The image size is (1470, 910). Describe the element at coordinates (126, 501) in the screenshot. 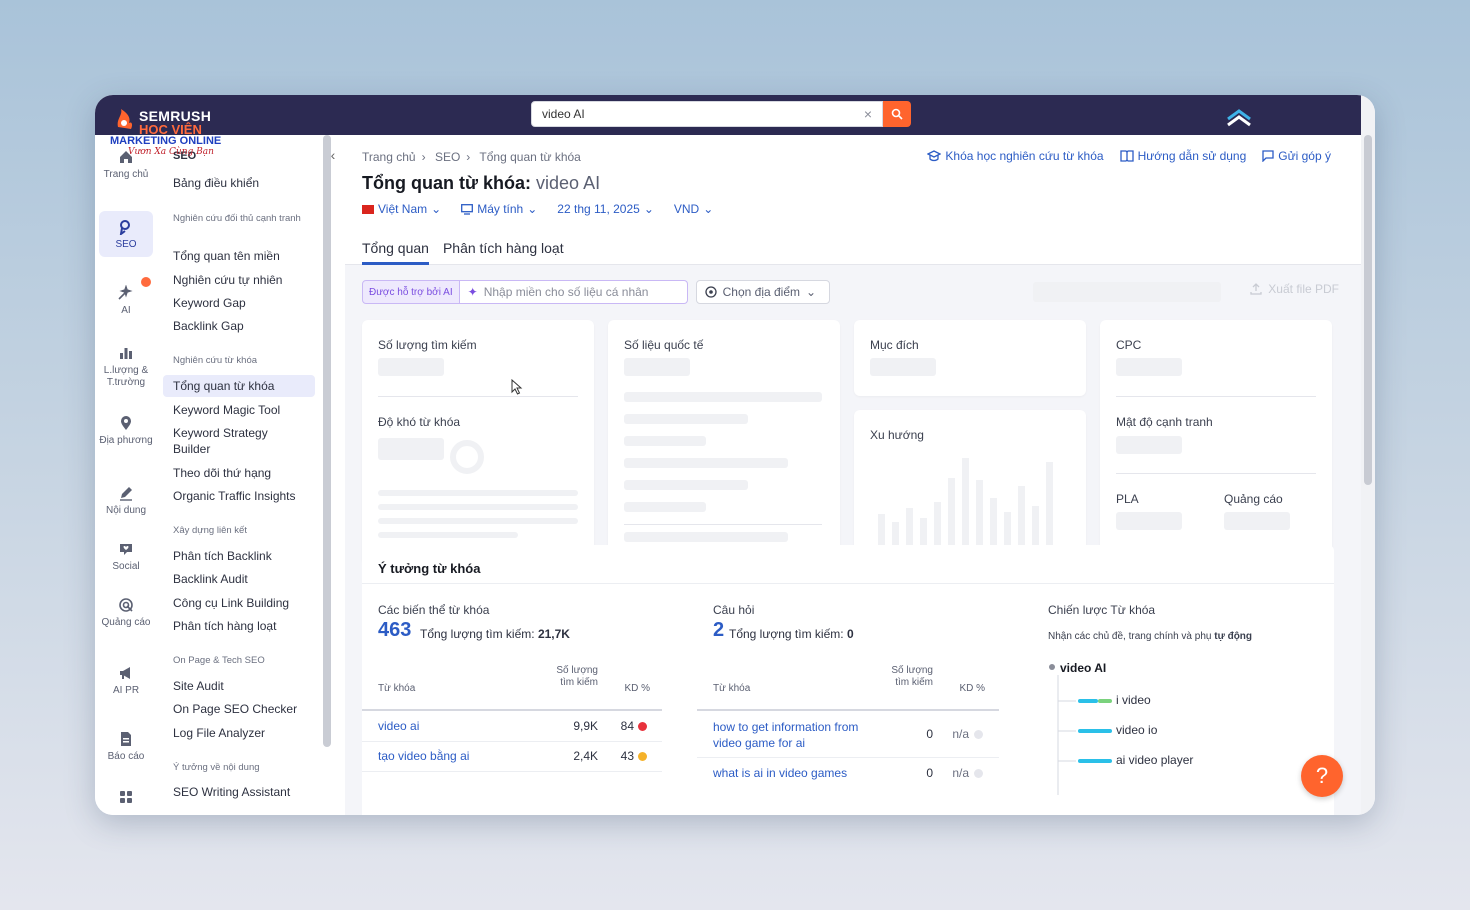

I see `rail-item-content: Nội dung` at that location.